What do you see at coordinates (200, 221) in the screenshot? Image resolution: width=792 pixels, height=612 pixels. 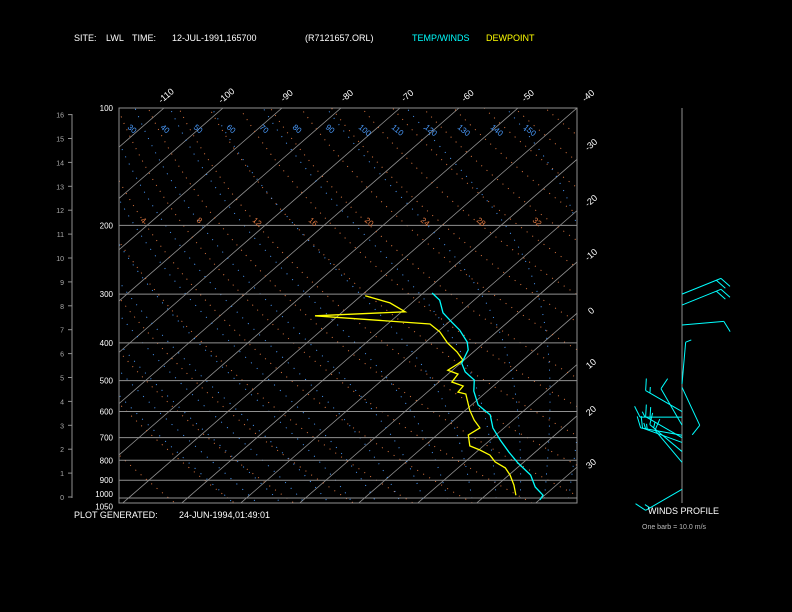 I see `mixing-ratio-label: 8` at bounding box center [200, 221].